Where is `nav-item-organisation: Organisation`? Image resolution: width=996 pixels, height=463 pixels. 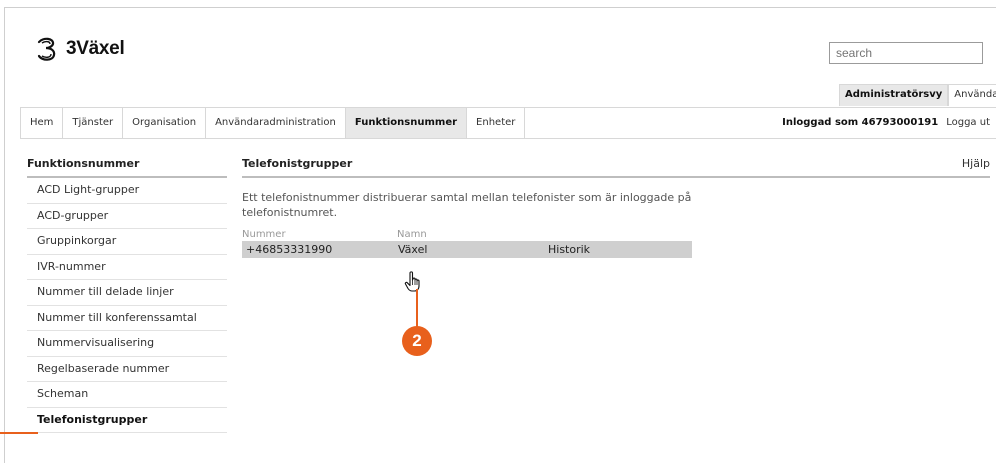 nav-item-organisation: Organisation is located at coordinates (163, 123).